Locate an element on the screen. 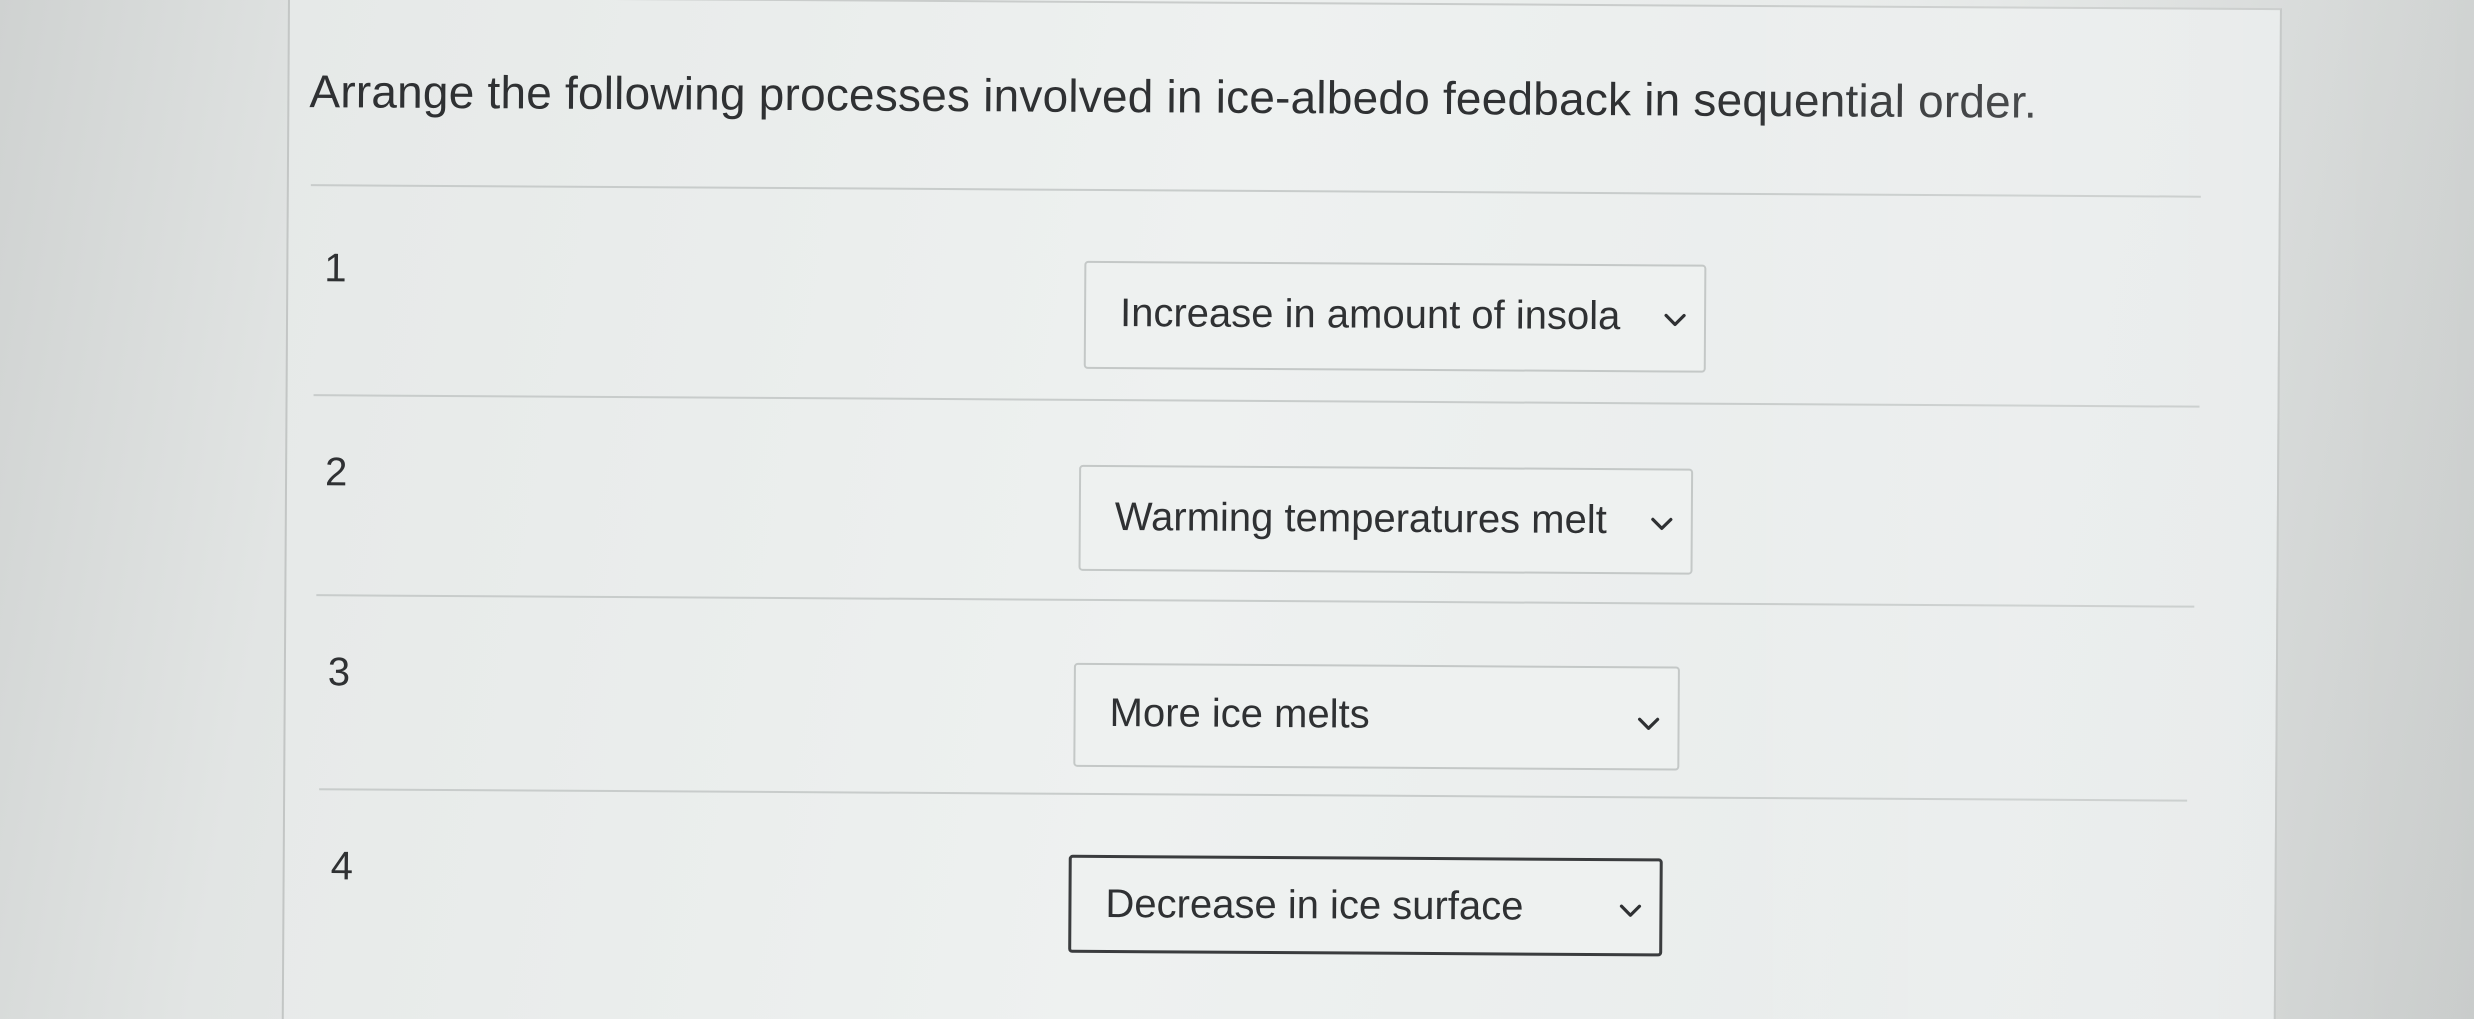 The width and height of the screenshot is (2474, 1019). order-dropdown-1: Increase in amount of insola is located at coordinates (1395, 316).